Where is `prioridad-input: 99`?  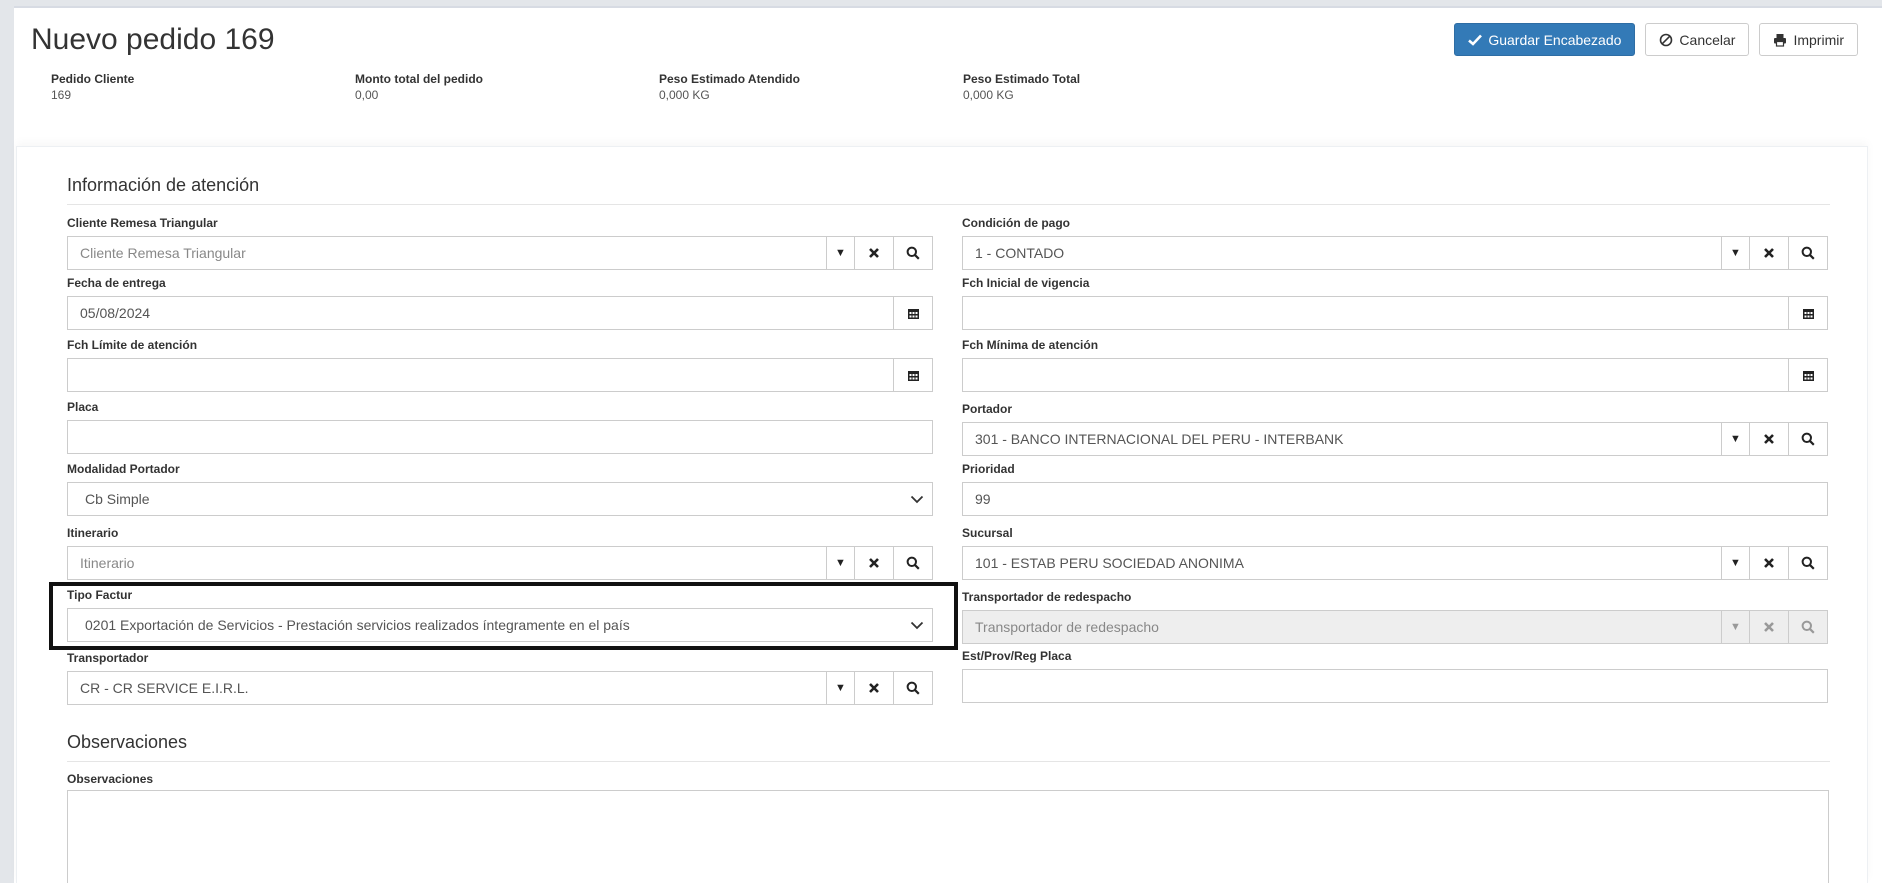 prioridad-input: 99 is located at coordinates (1395, 499).